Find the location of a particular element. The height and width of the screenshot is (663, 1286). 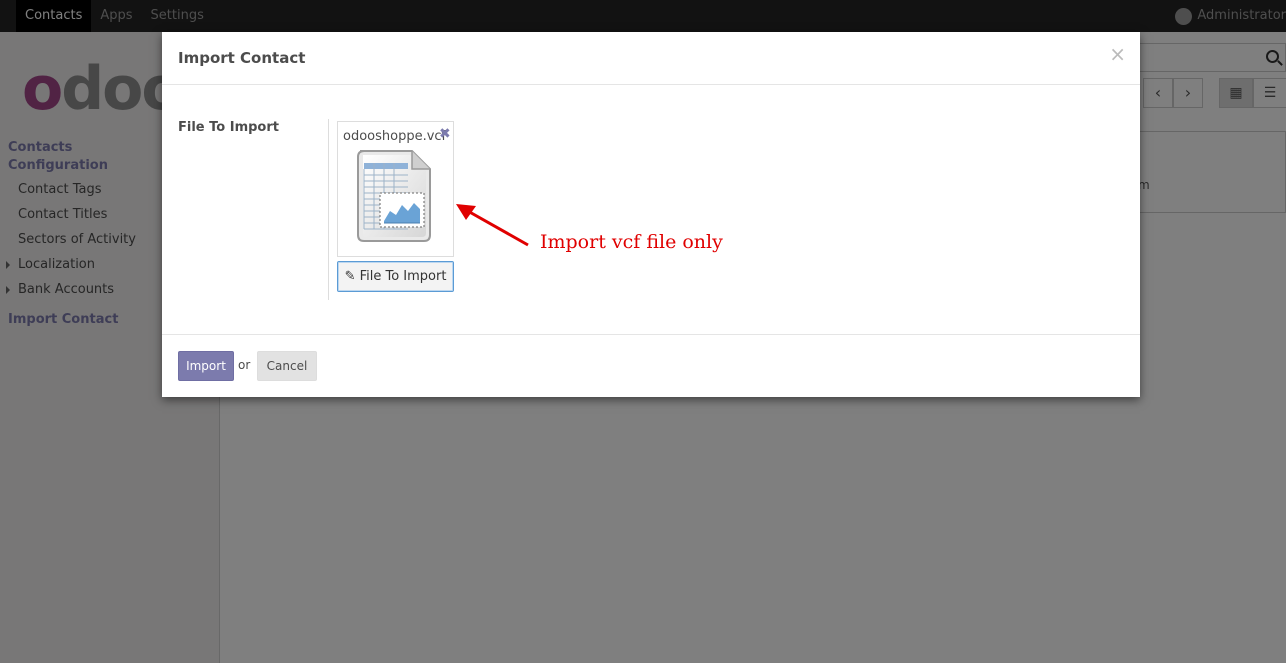

or-text: or is located at coordinates (244, 365).